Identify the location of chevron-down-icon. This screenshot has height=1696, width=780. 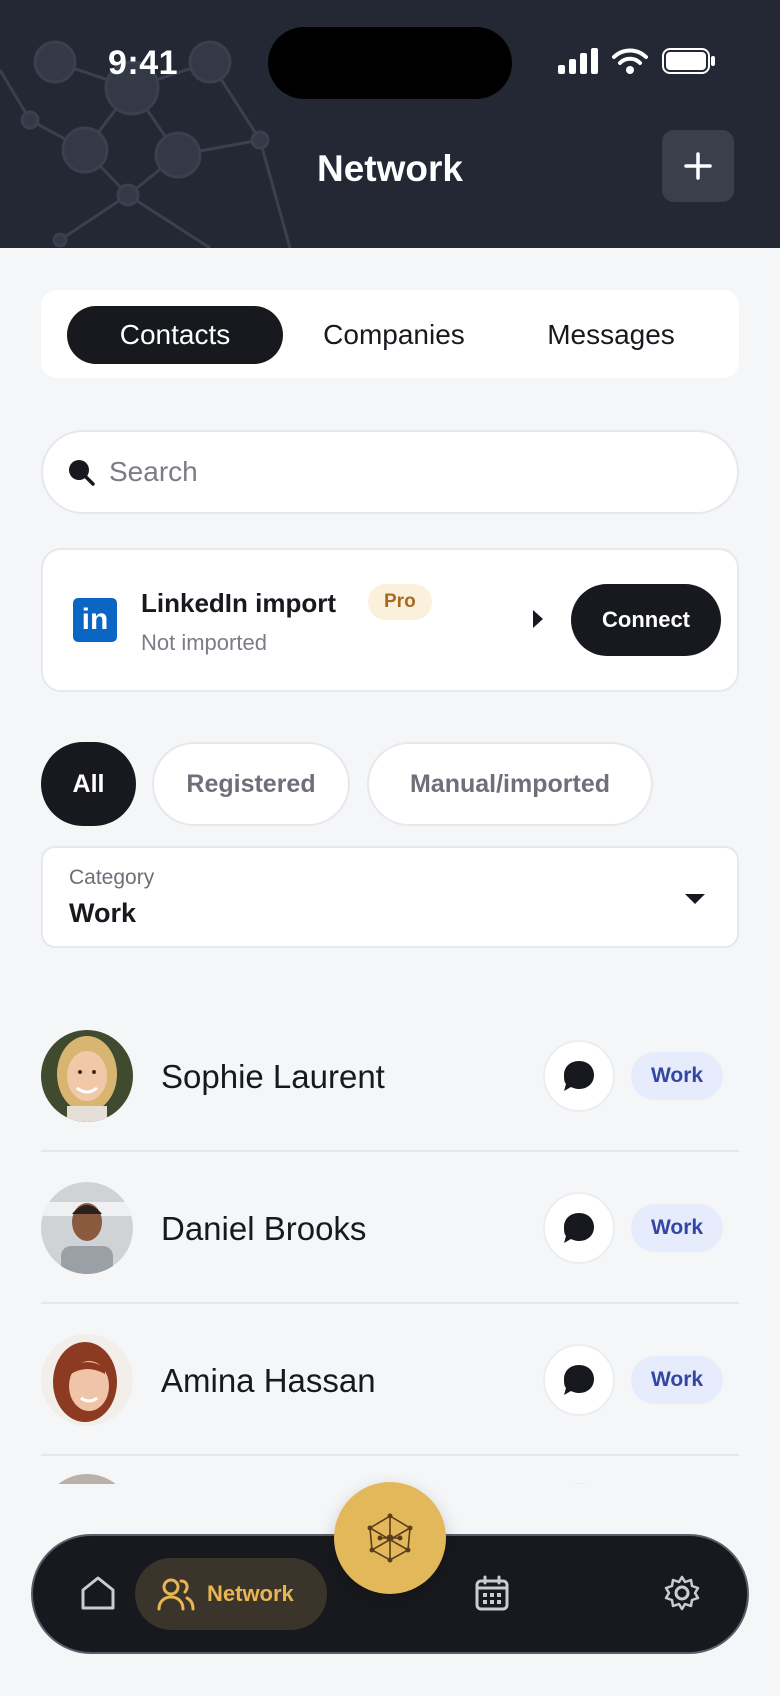
(695, 899).